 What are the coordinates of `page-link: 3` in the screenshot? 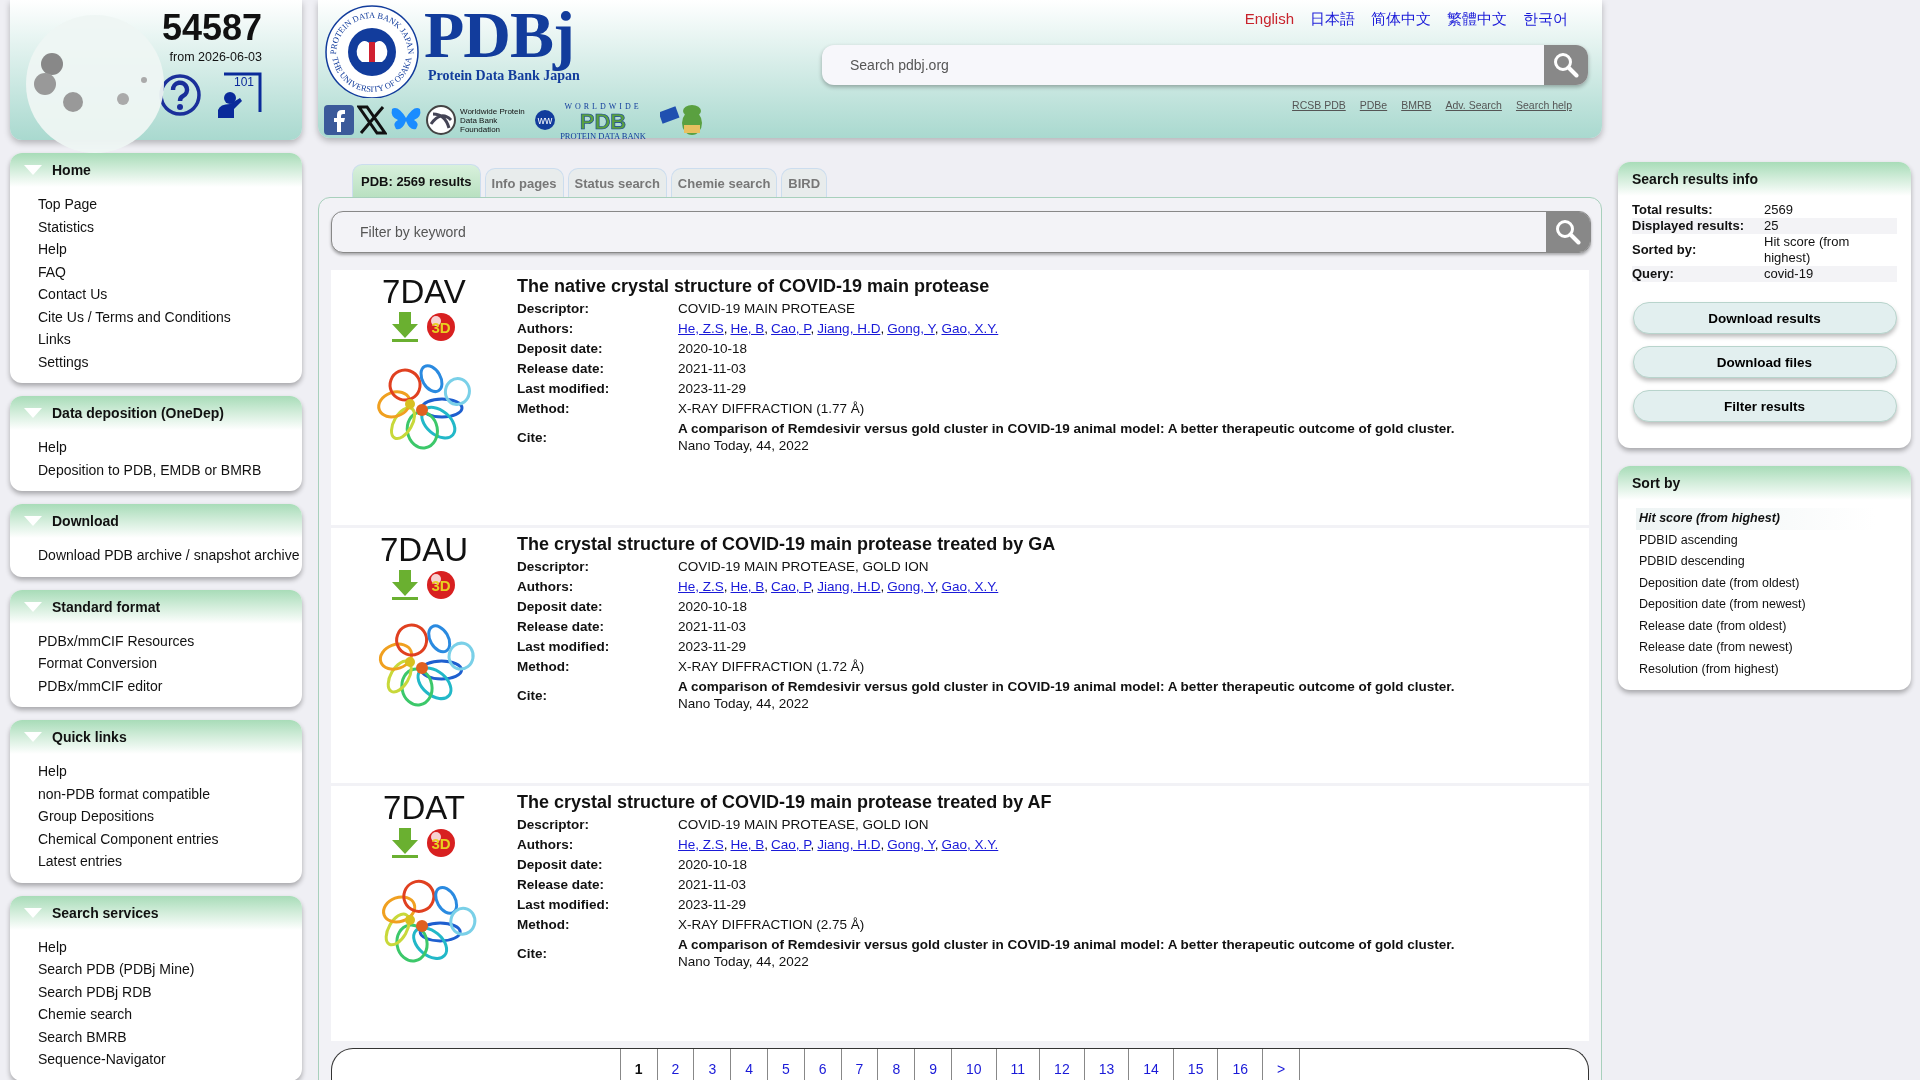 It's located at (712, 1064).